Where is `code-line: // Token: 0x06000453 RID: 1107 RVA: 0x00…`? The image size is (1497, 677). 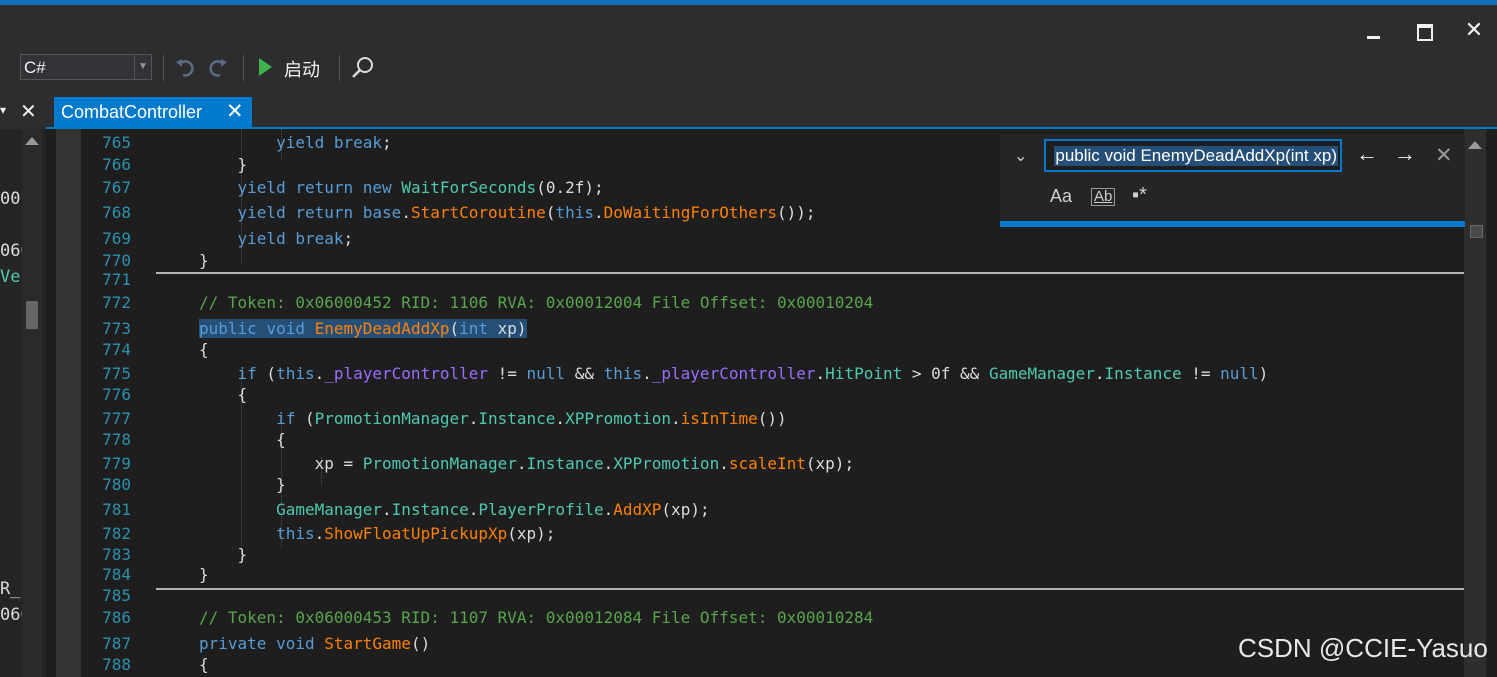
code-line: // Token: 0x06000453 RID: 1107 RVA: 0x00… is located at coordinates (536, 618).